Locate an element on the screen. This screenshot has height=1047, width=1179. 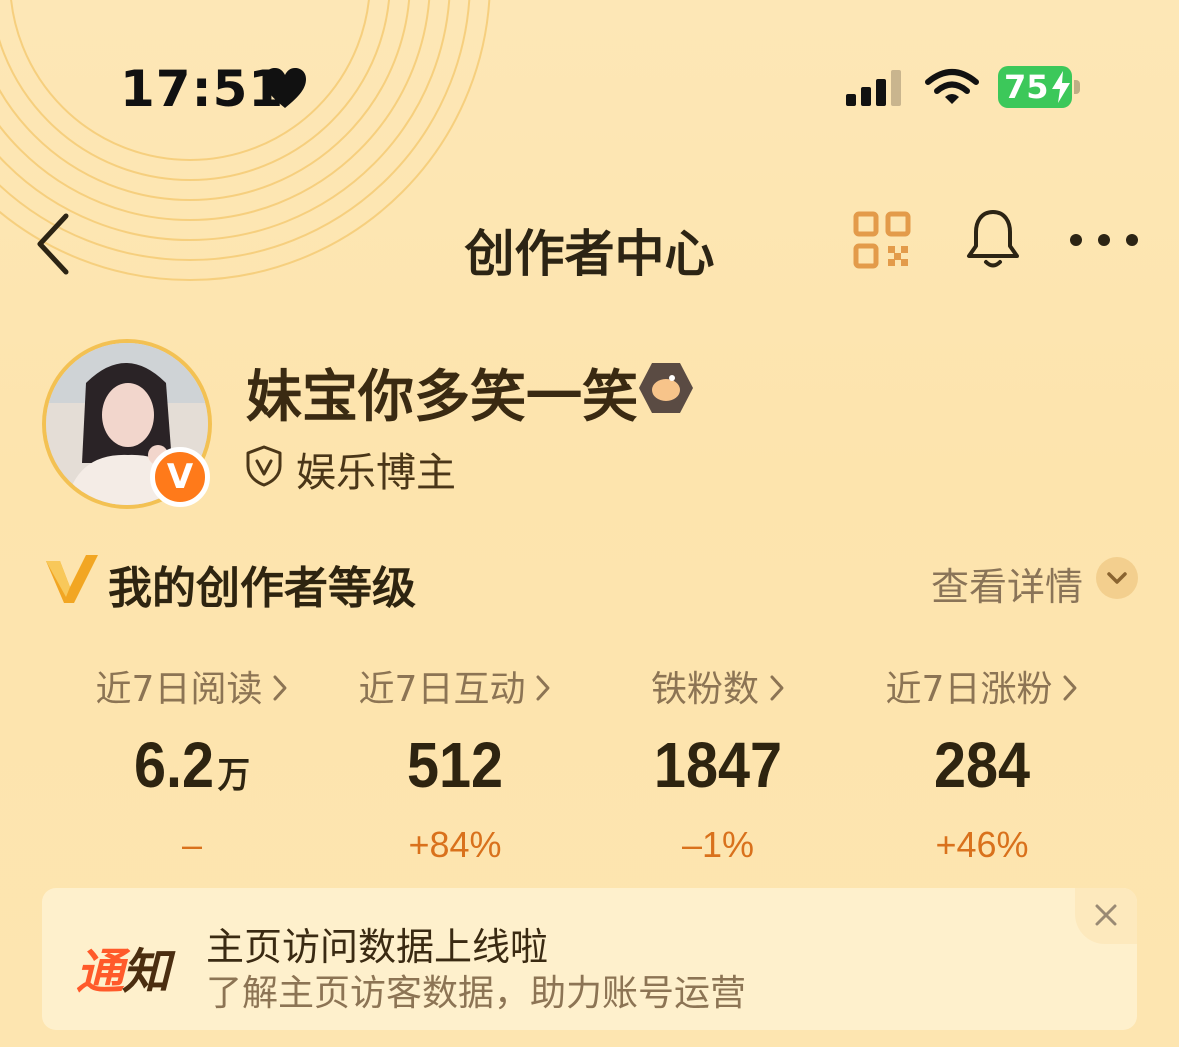
close-icon is located at coordinates (1106, 915).